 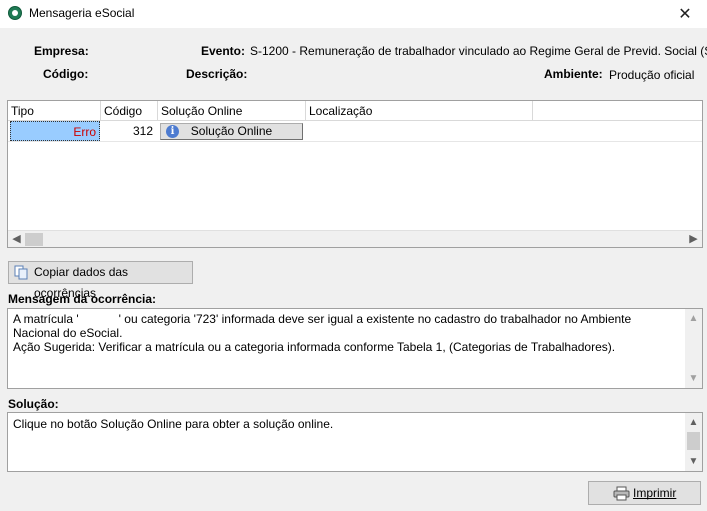 I want to click on solucao-vertical-scrollbar: ▲ ▼, so click(x=693, y=442).